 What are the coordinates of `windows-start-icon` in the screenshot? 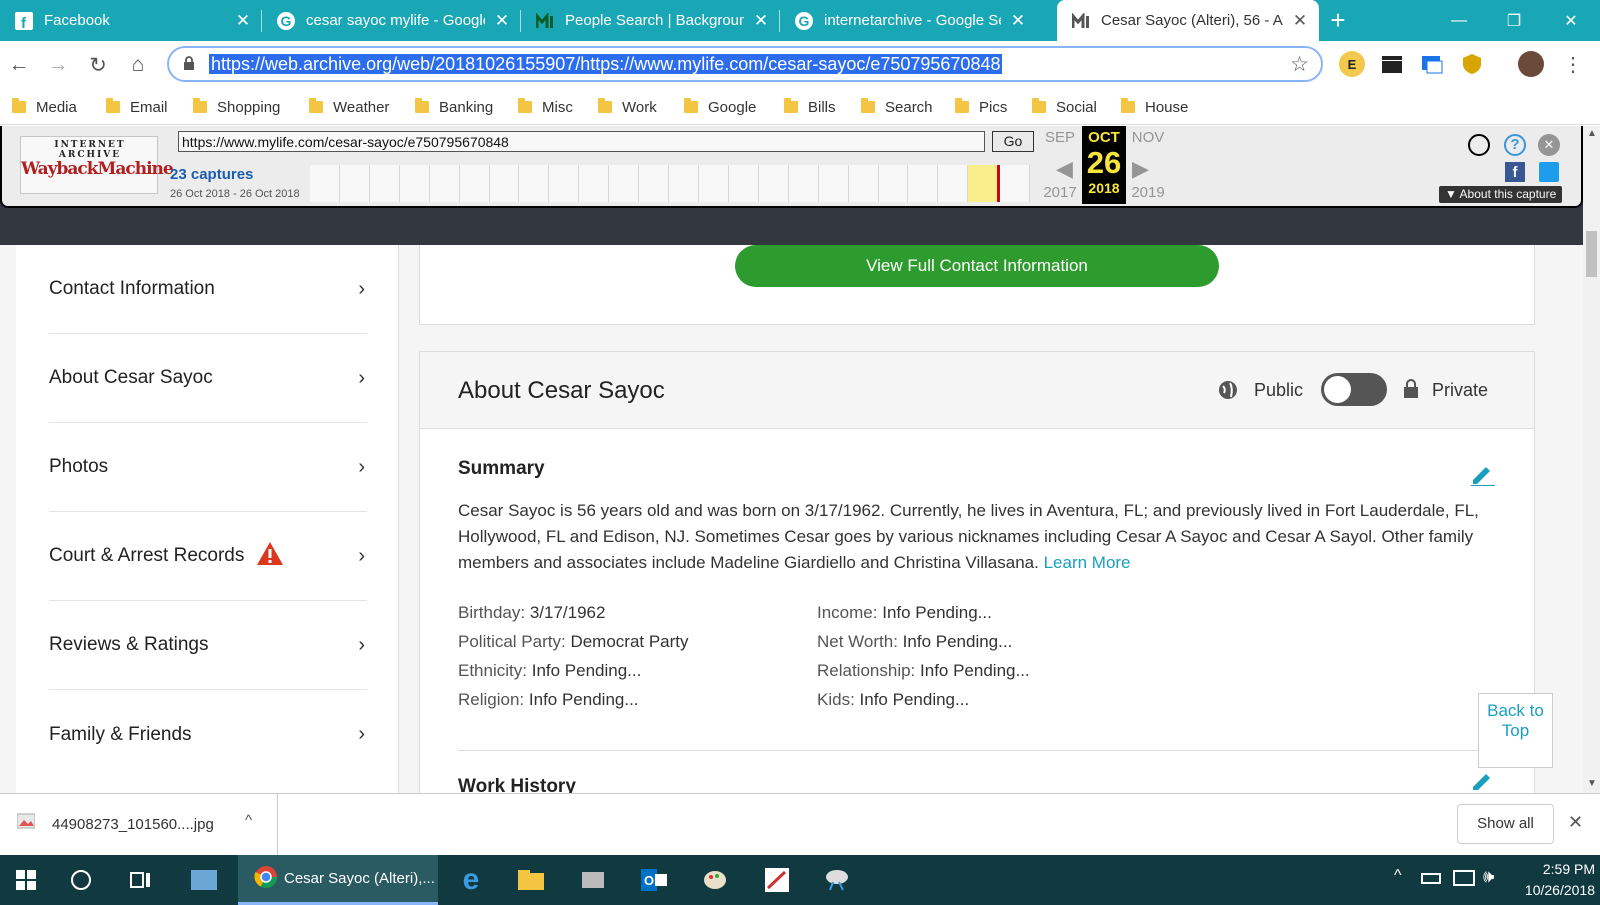 It's located at (26, 880).